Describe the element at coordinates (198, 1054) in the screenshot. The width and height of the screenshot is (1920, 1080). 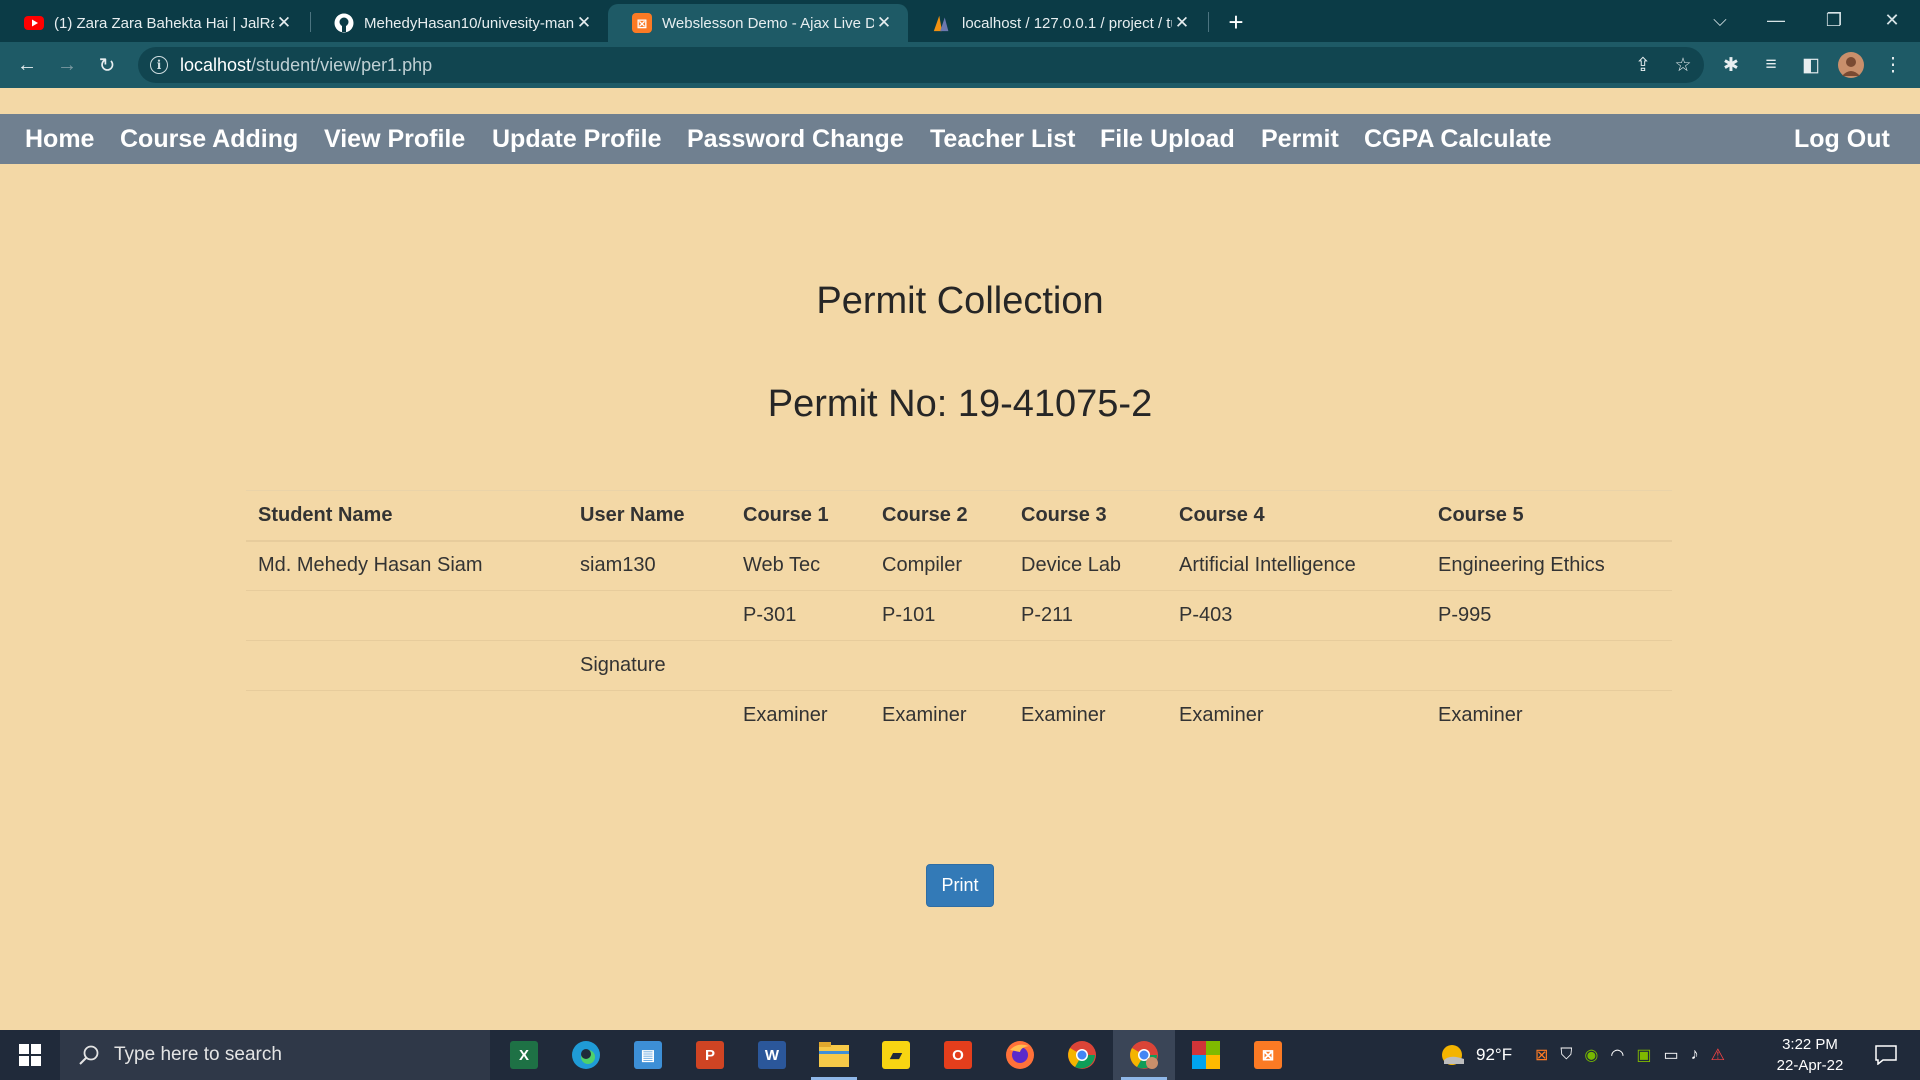
I see `search-placeholder: Type here to search` at that location.